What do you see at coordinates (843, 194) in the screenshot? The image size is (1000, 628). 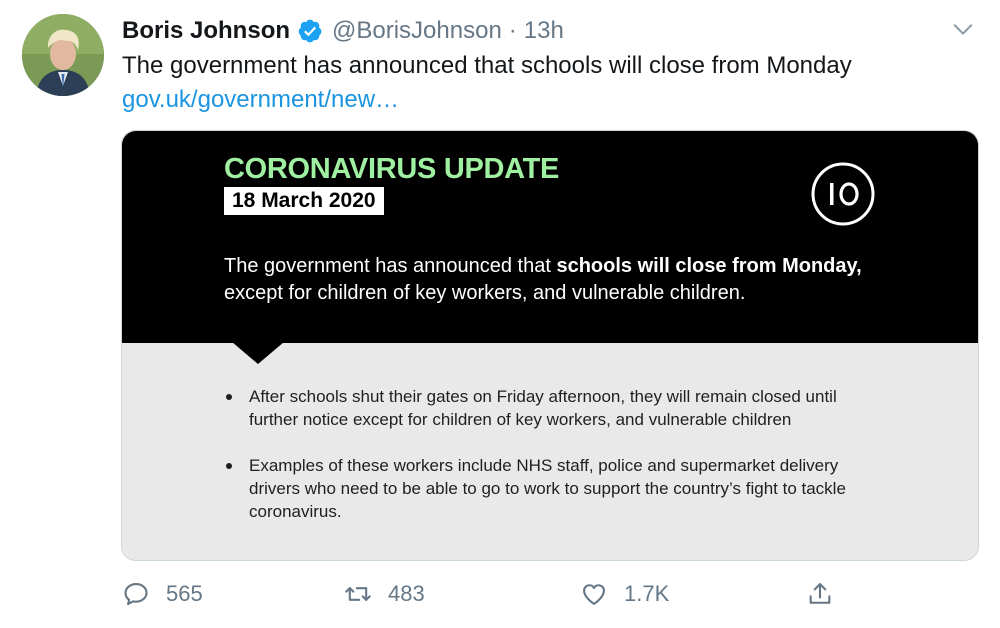 I see `number-10-logo-icon` at bounding box center [843, 194].